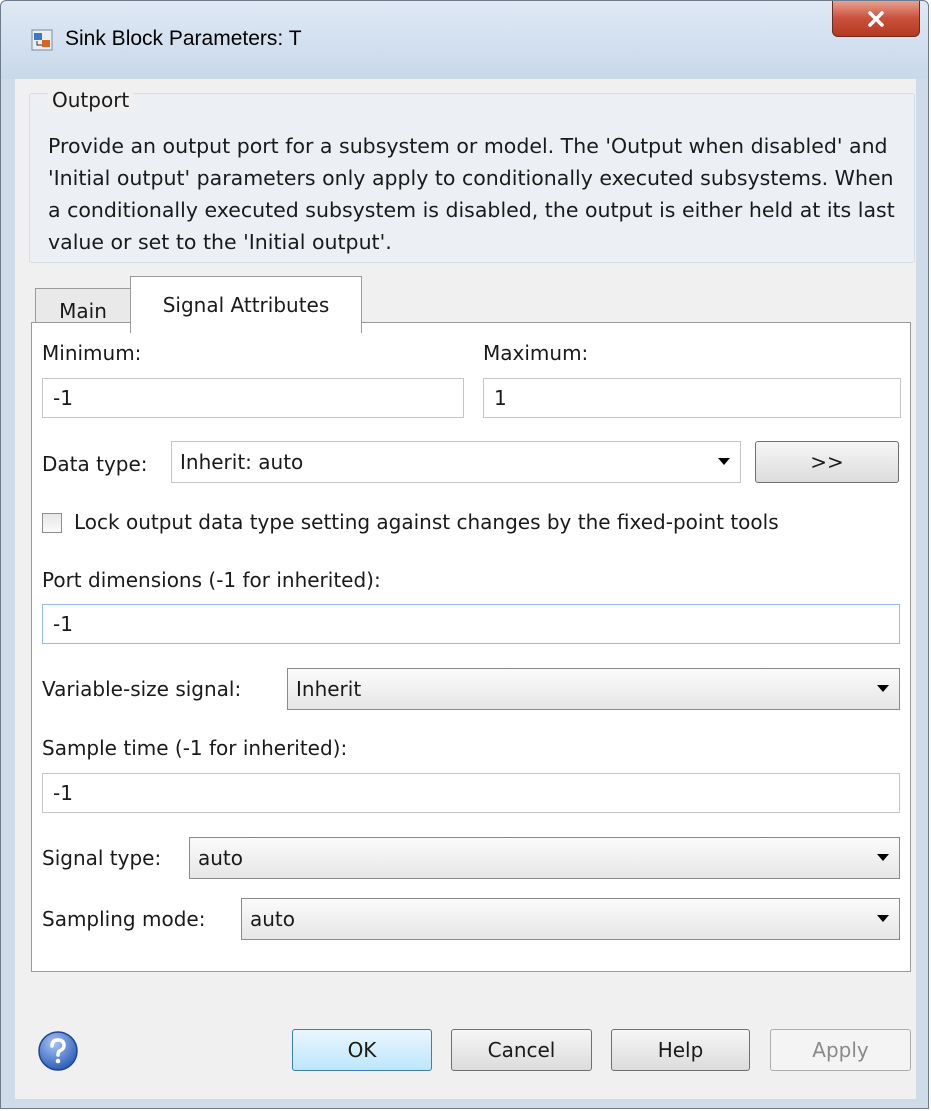 Image resolution: width=931 pixels, height=1111 pixels. What do you see at coordinates (242, 462) in the screenshot?
I see `data-type-value: Inherit: auto` at bounding box center [242, 462].